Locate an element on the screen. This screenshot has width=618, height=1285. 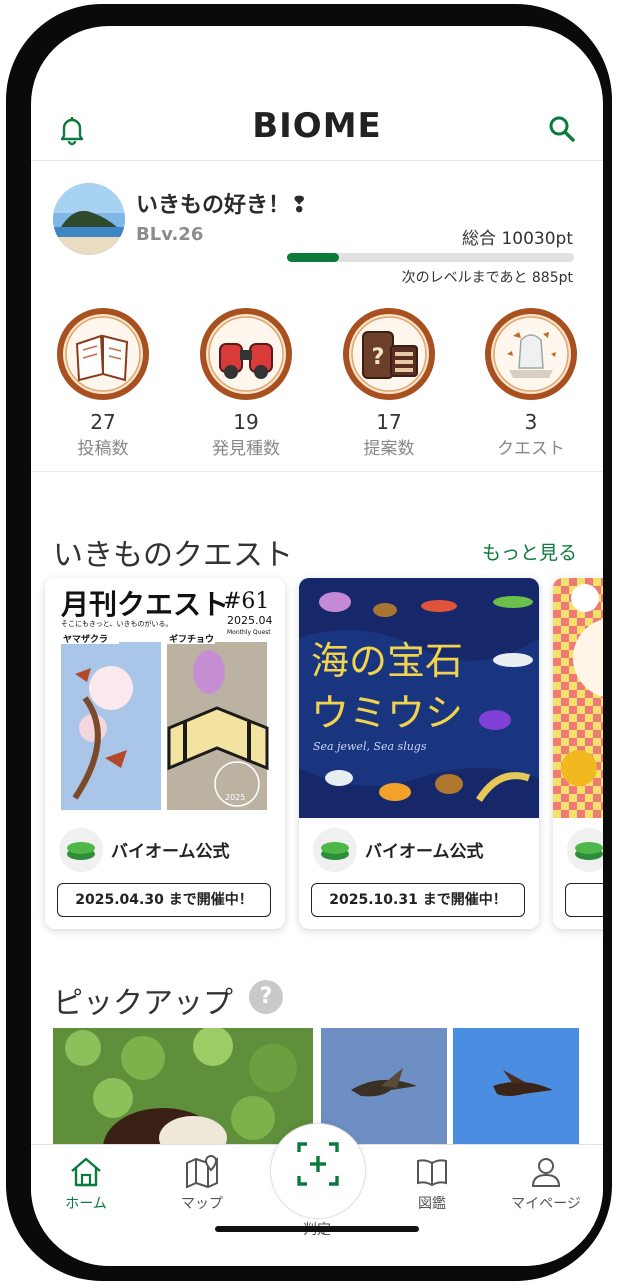
quest-card-image: 海の宝石 ウミウシ Sea jewel, Sea slugs is located at coordinates (419, 698).